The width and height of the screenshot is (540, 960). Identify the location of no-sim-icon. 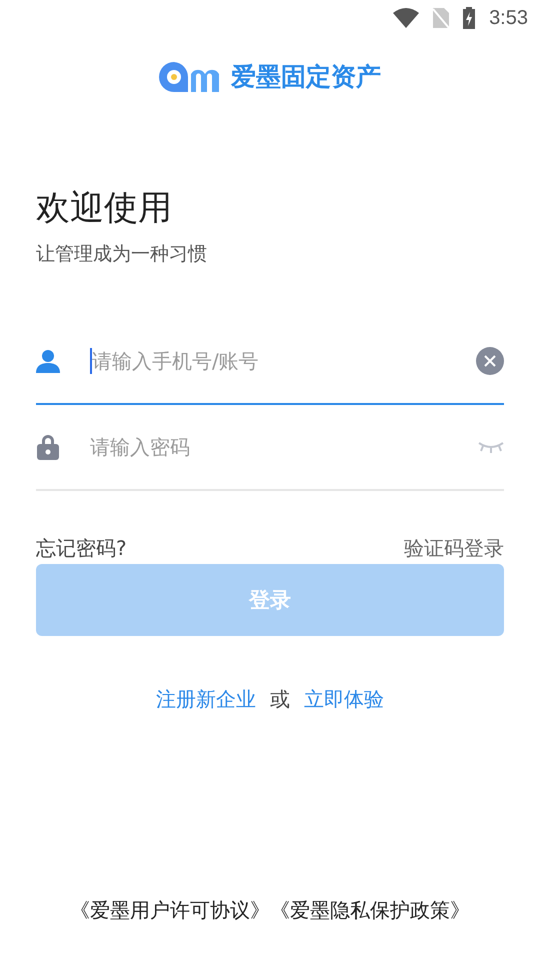
(441, 18).